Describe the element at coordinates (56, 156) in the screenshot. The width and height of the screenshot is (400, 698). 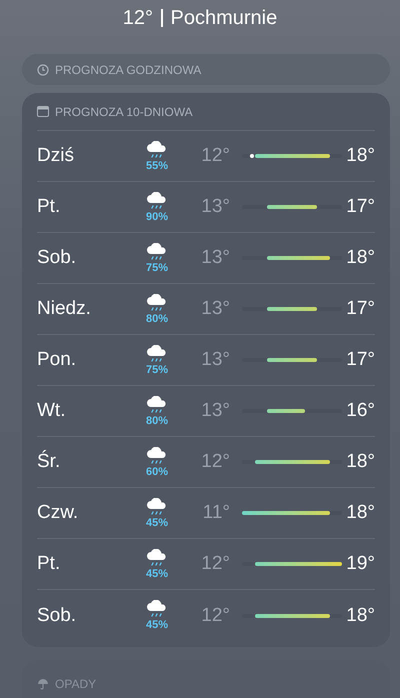
I see `day-label: Dziś` at that location.